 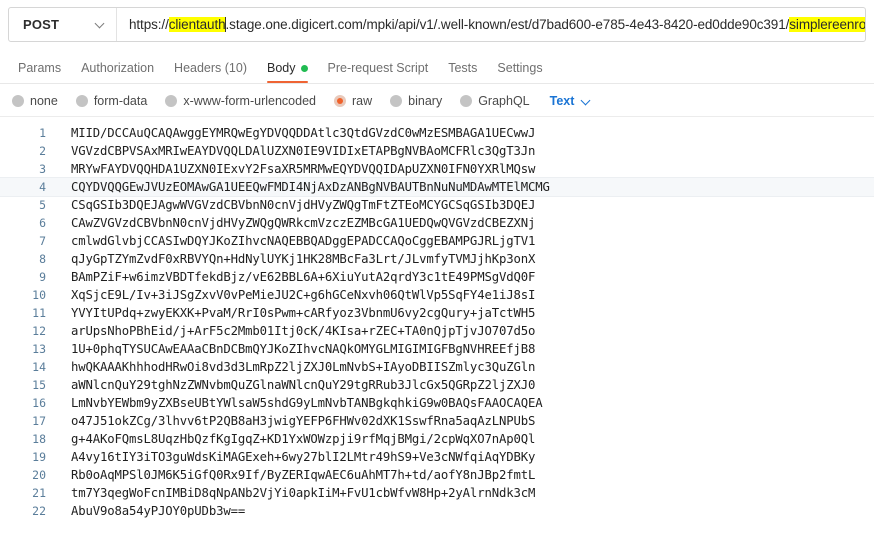 What do you see at coordinates (39, 511) in the screenshot?
I see `line-number: 22` at bounding box center [39, 511].